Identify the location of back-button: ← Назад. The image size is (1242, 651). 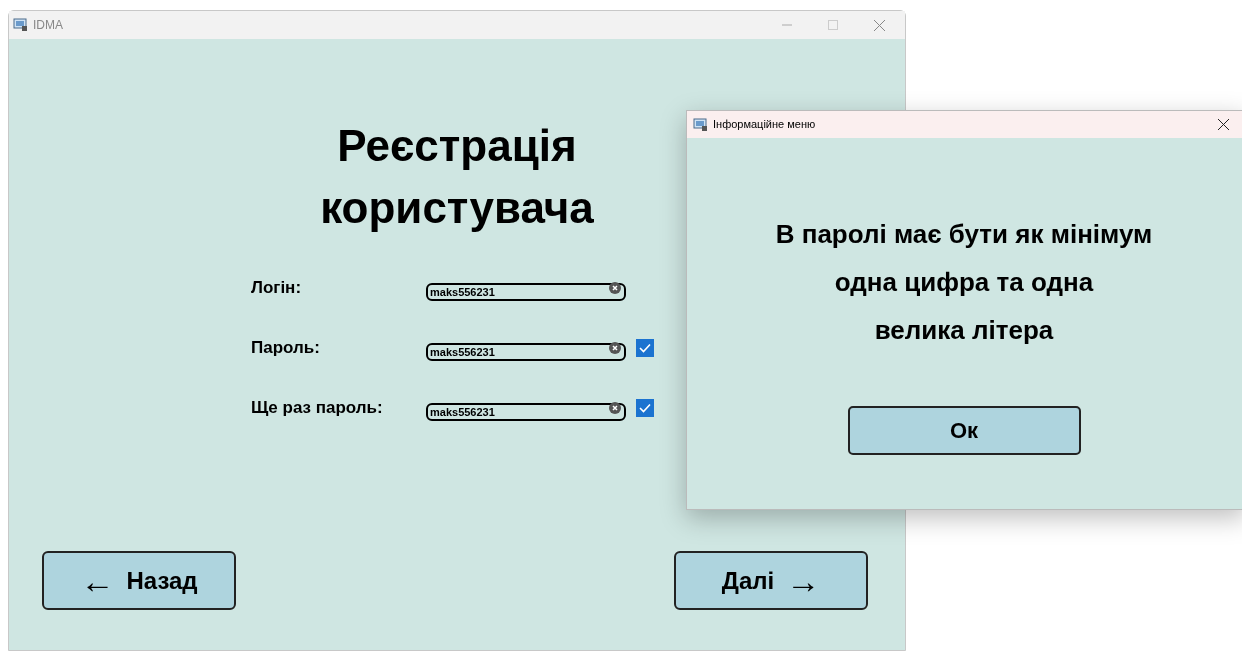
(139, 580).